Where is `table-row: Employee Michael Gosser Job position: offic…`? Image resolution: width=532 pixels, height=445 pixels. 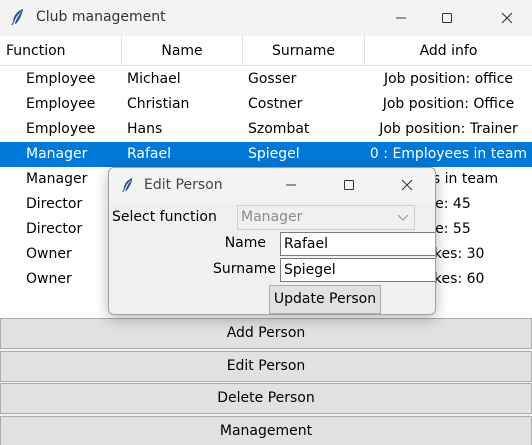
table-row: Employee Michael Gosser Job position: offic… is located at coordinates (266, 79).